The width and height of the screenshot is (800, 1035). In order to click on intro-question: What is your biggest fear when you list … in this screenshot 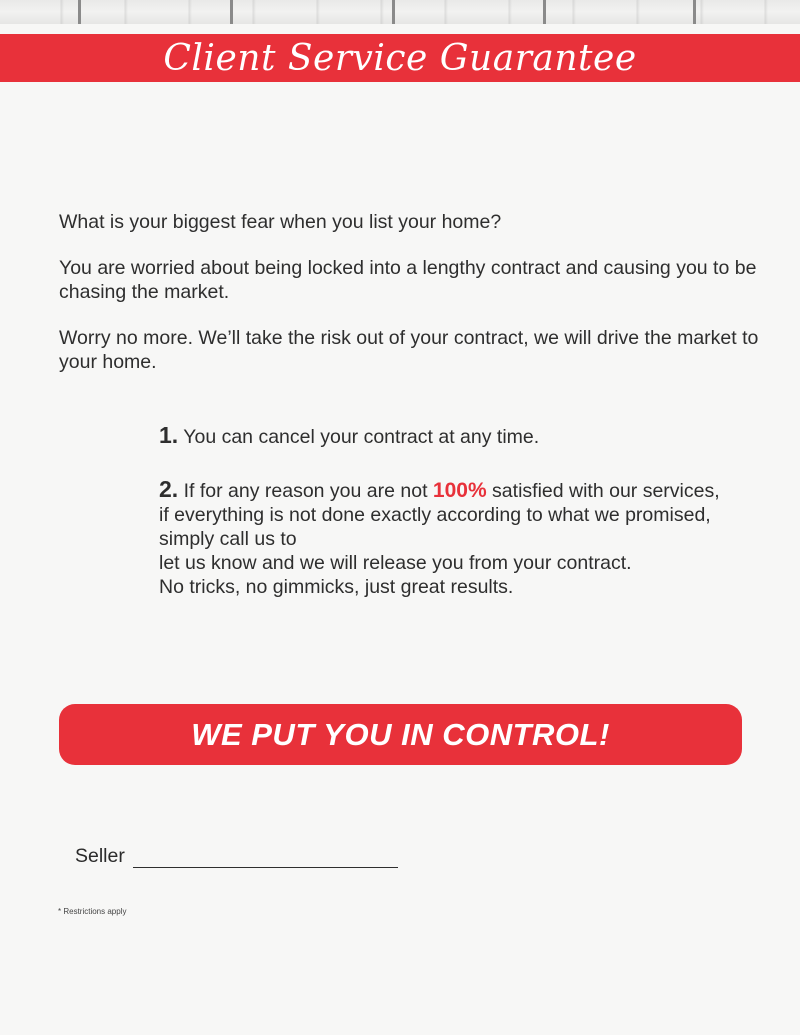, I will do `click(280, 222)`.